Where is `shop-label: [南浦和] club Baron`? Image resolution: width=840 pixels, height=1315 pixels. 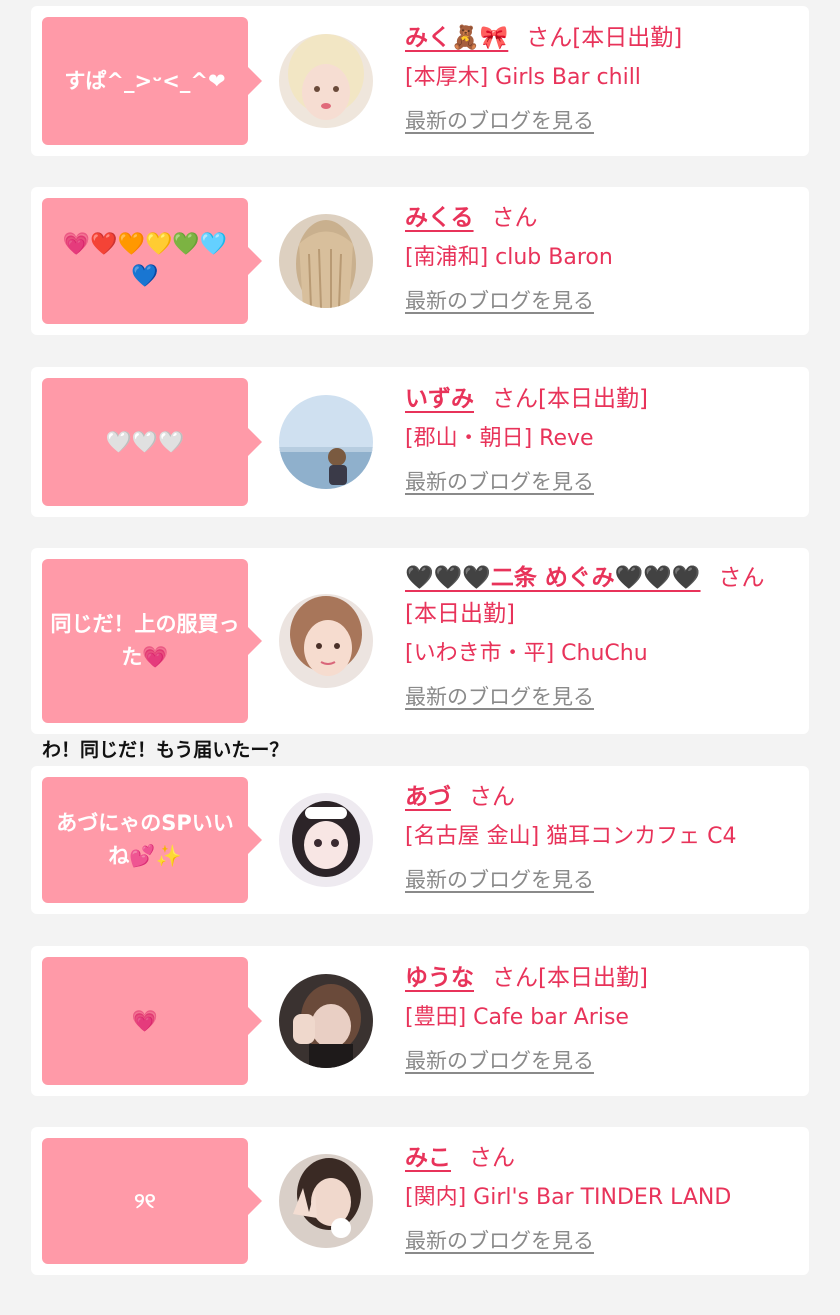 shop-label: [南浦和] club Baron is located at coordinates (509, 257).